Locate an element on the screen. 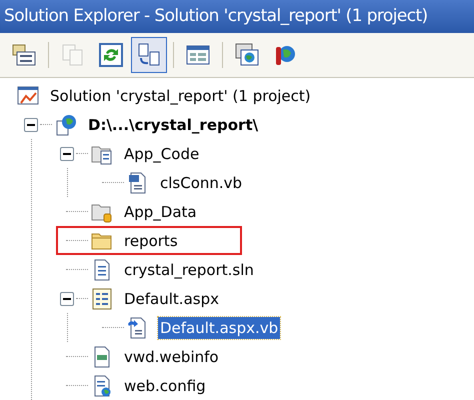  solution-icon is located at coordinates (28, 96).